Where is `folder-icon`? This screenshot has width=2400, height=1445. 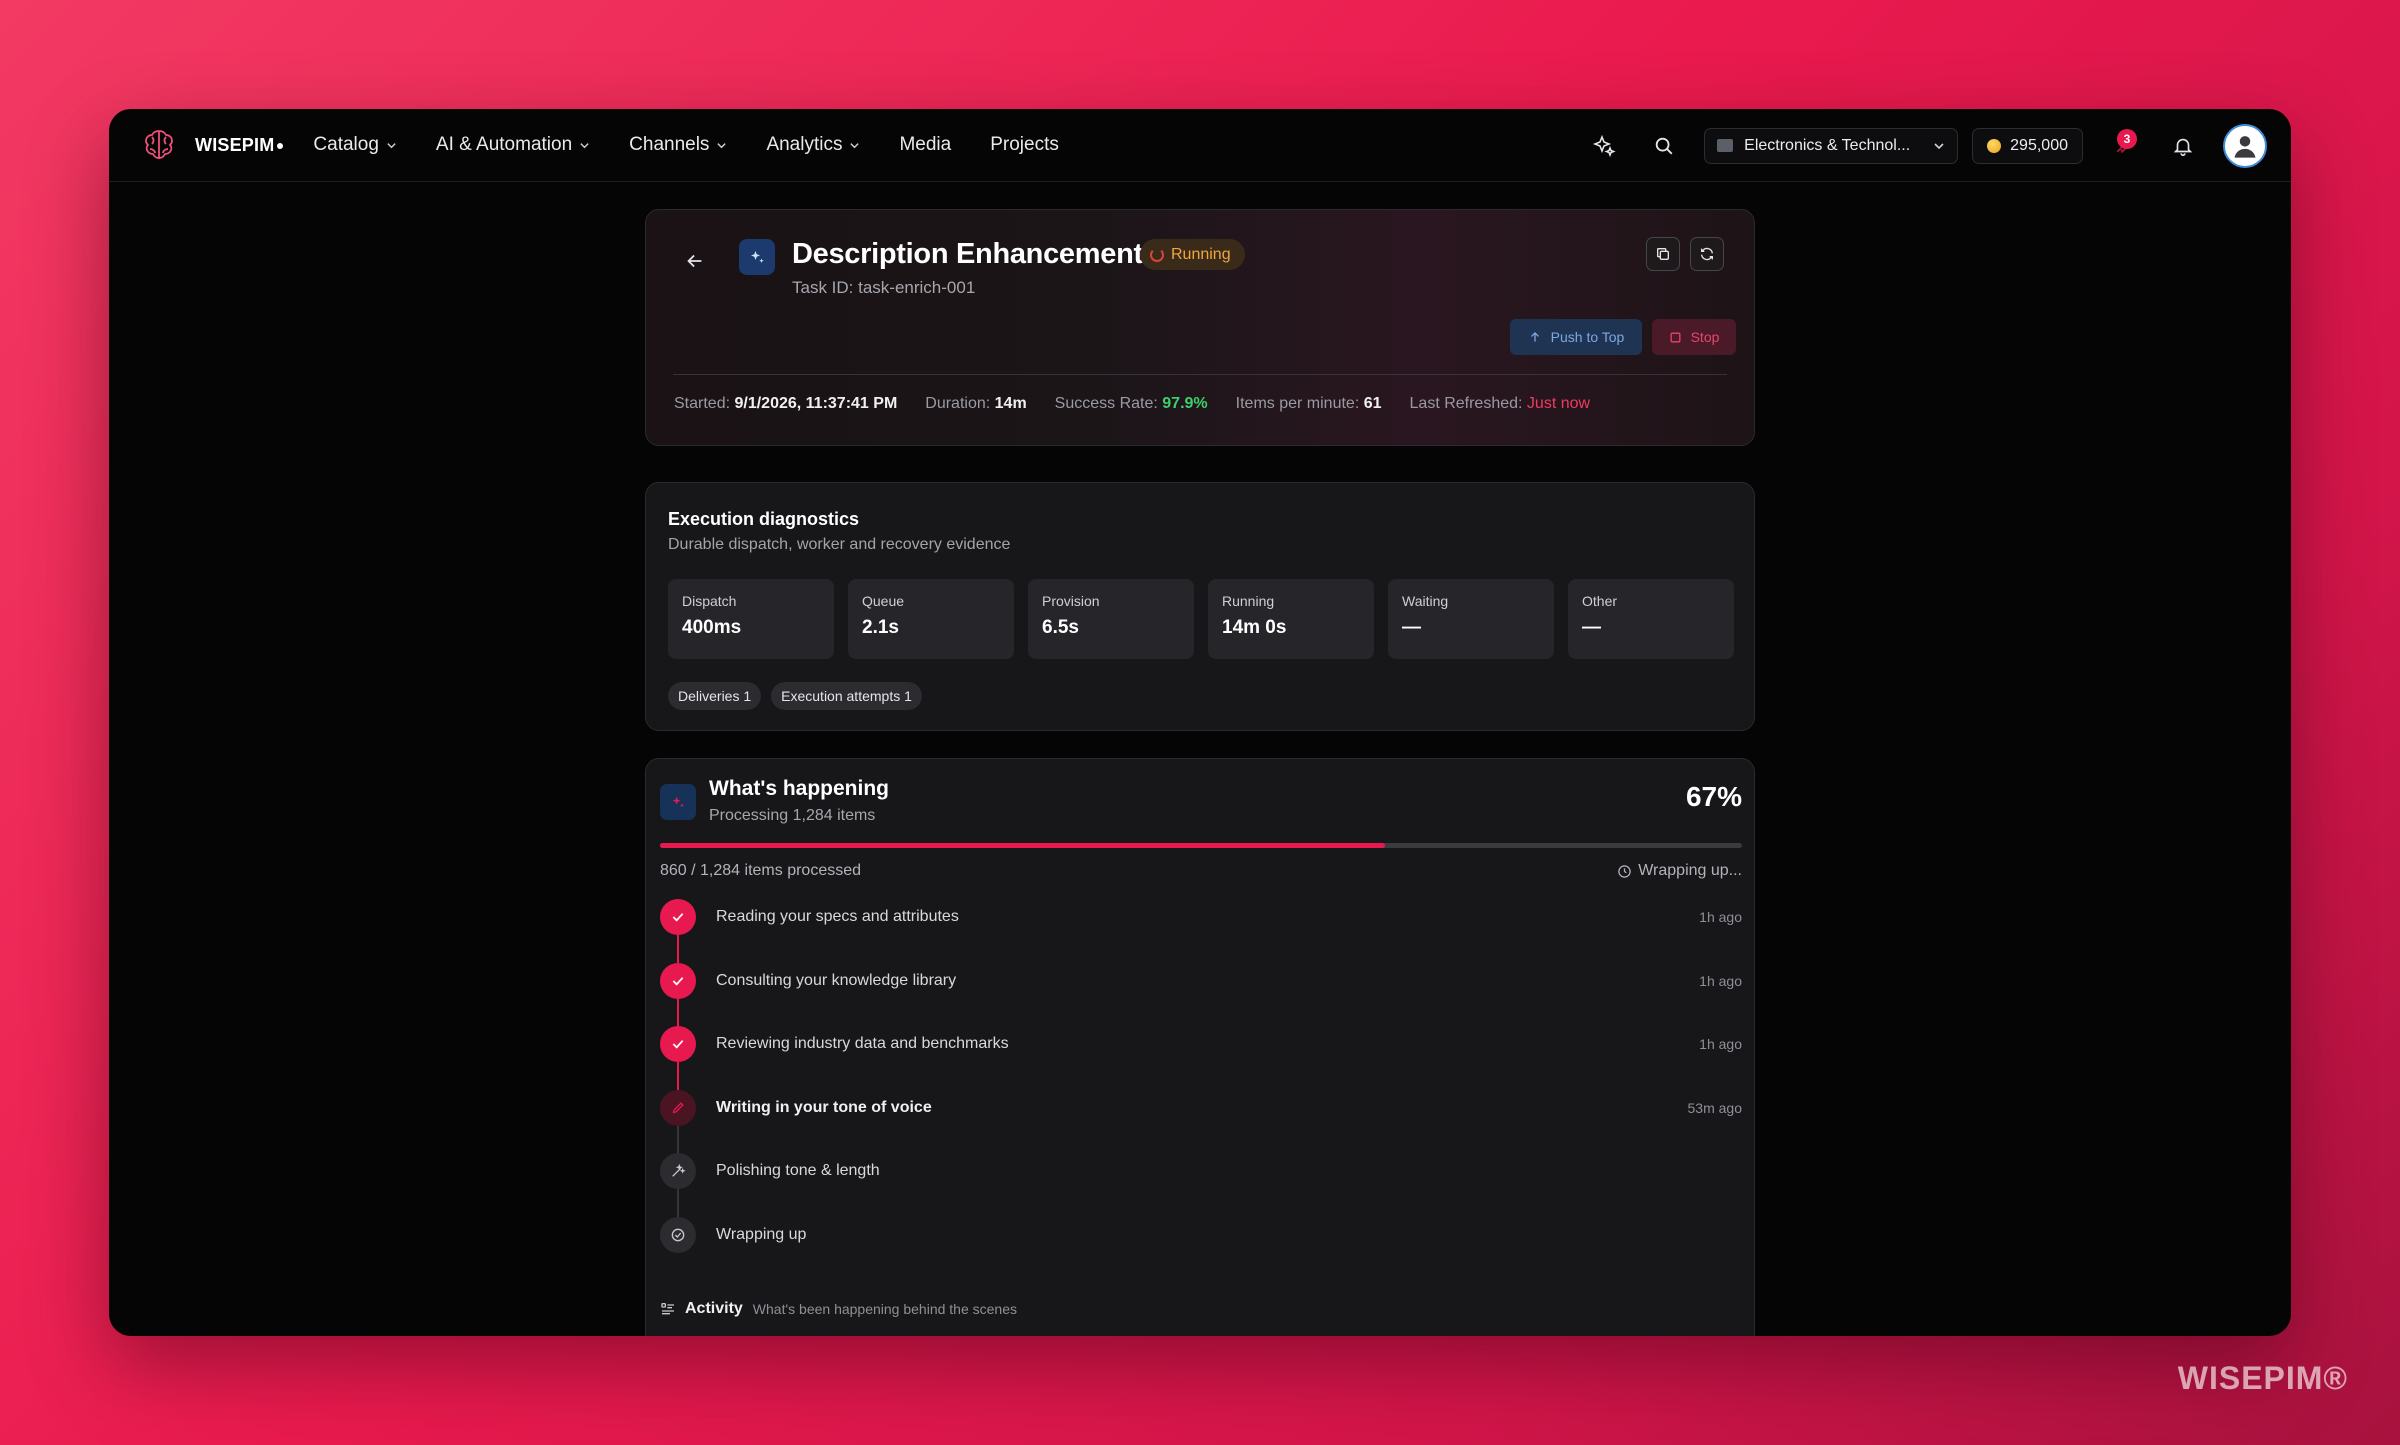 folder-icon is located at coordinates (1725, 145).